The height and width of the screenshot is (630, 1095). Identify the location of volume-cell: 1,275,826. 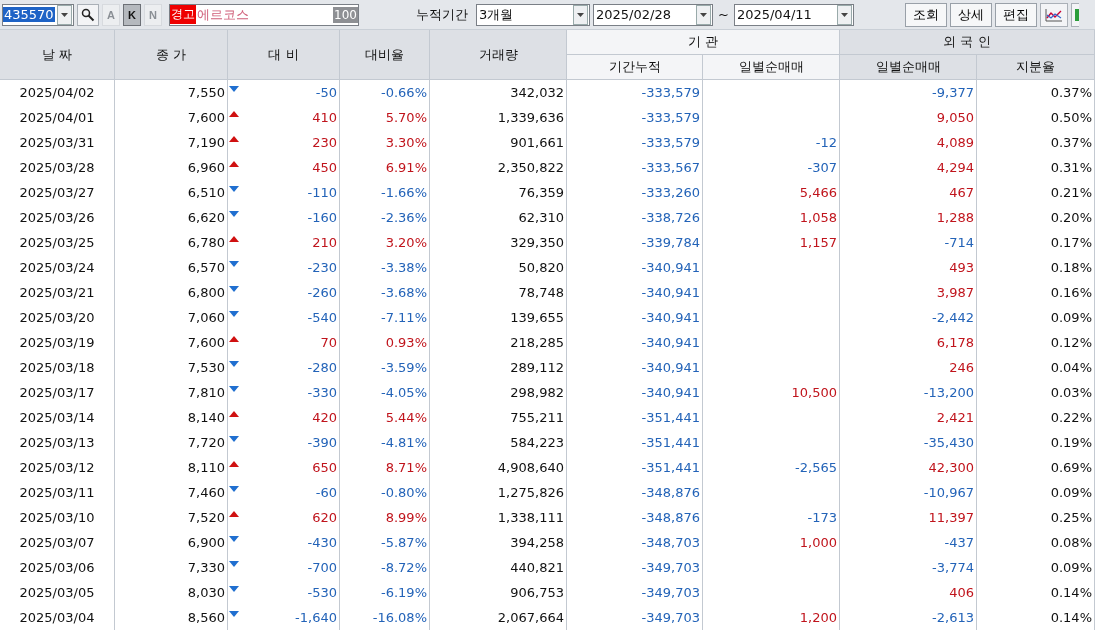
(498, 492).